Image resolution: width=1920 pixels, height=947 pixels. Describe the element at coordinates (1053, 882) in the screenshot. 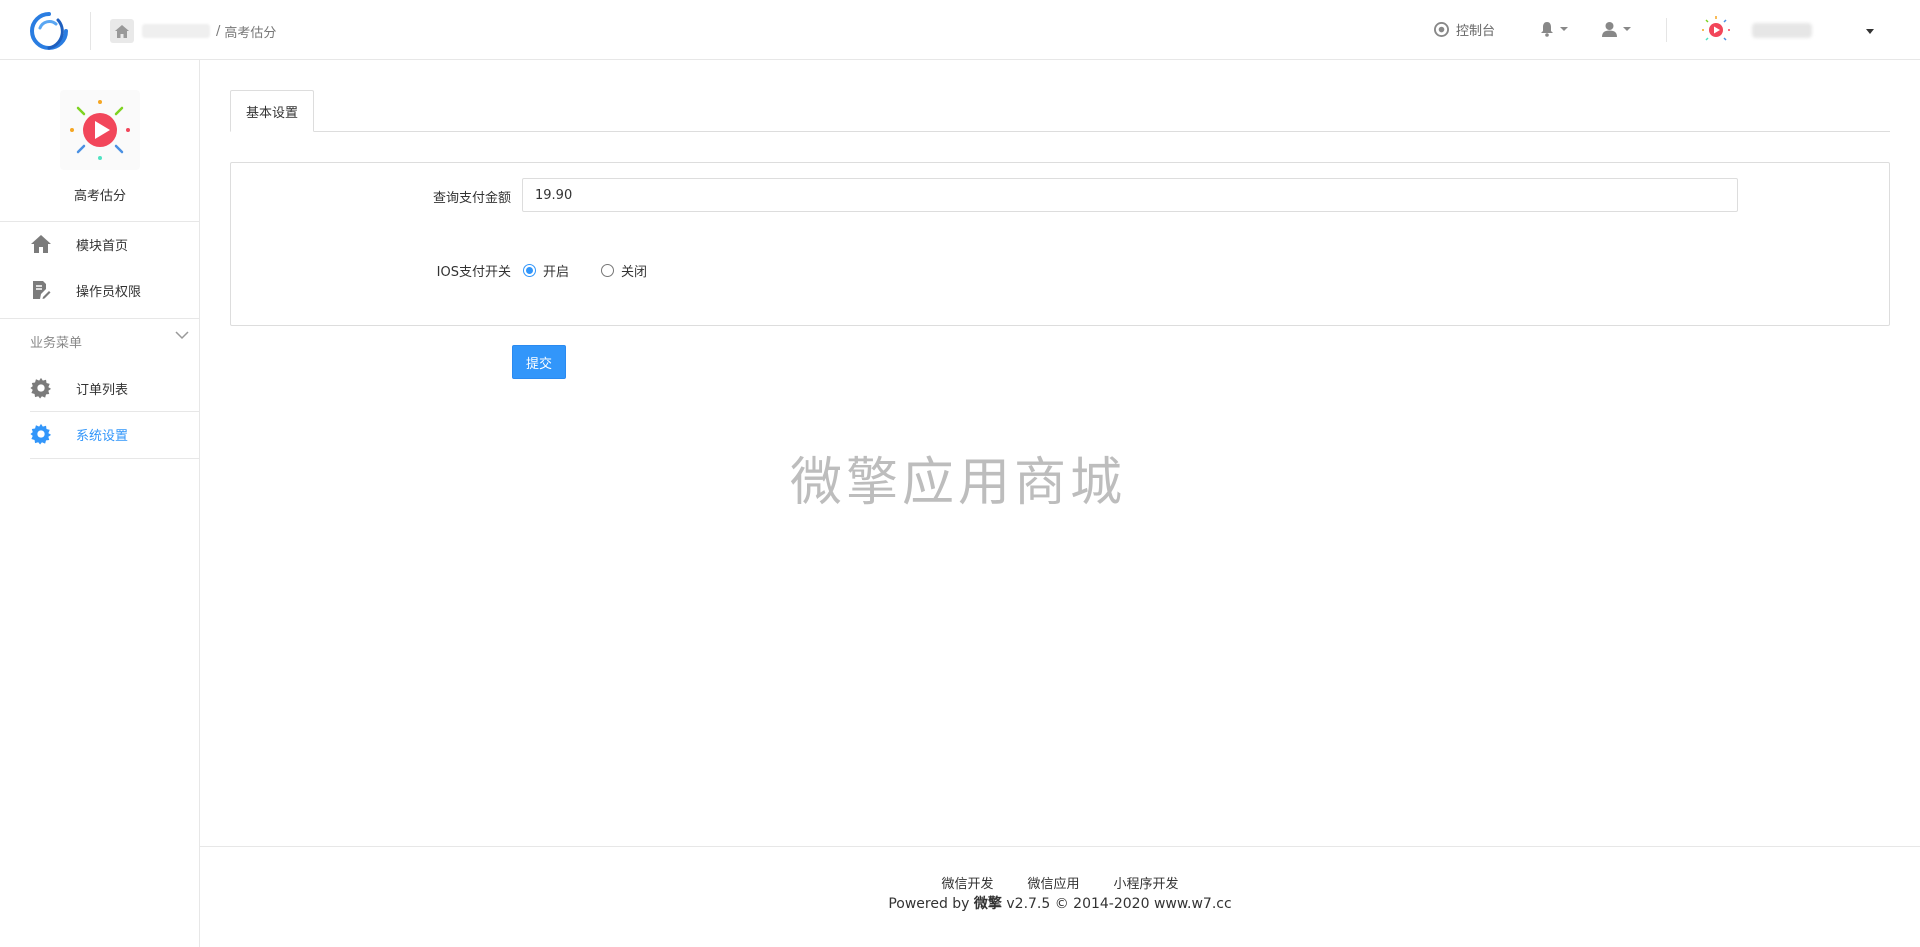

I see `footer-link-wechat-apps: 微信应用` at that location.